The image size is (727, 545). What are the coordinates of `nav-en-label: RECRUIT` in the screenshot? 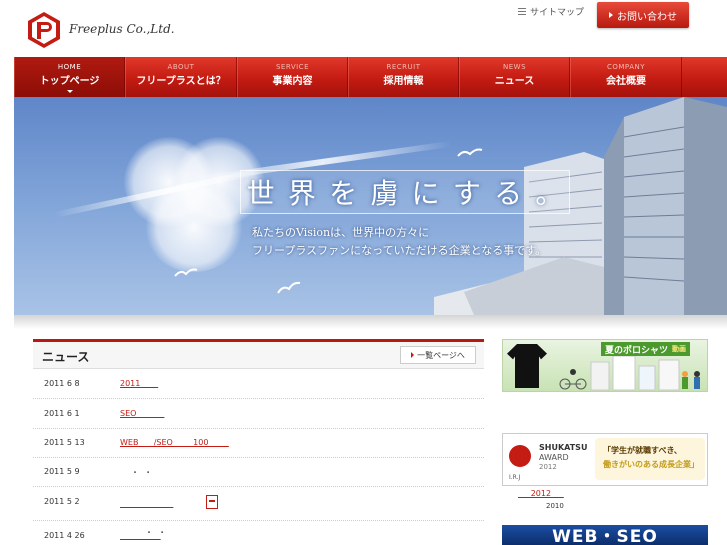 It's located at (403, 67).